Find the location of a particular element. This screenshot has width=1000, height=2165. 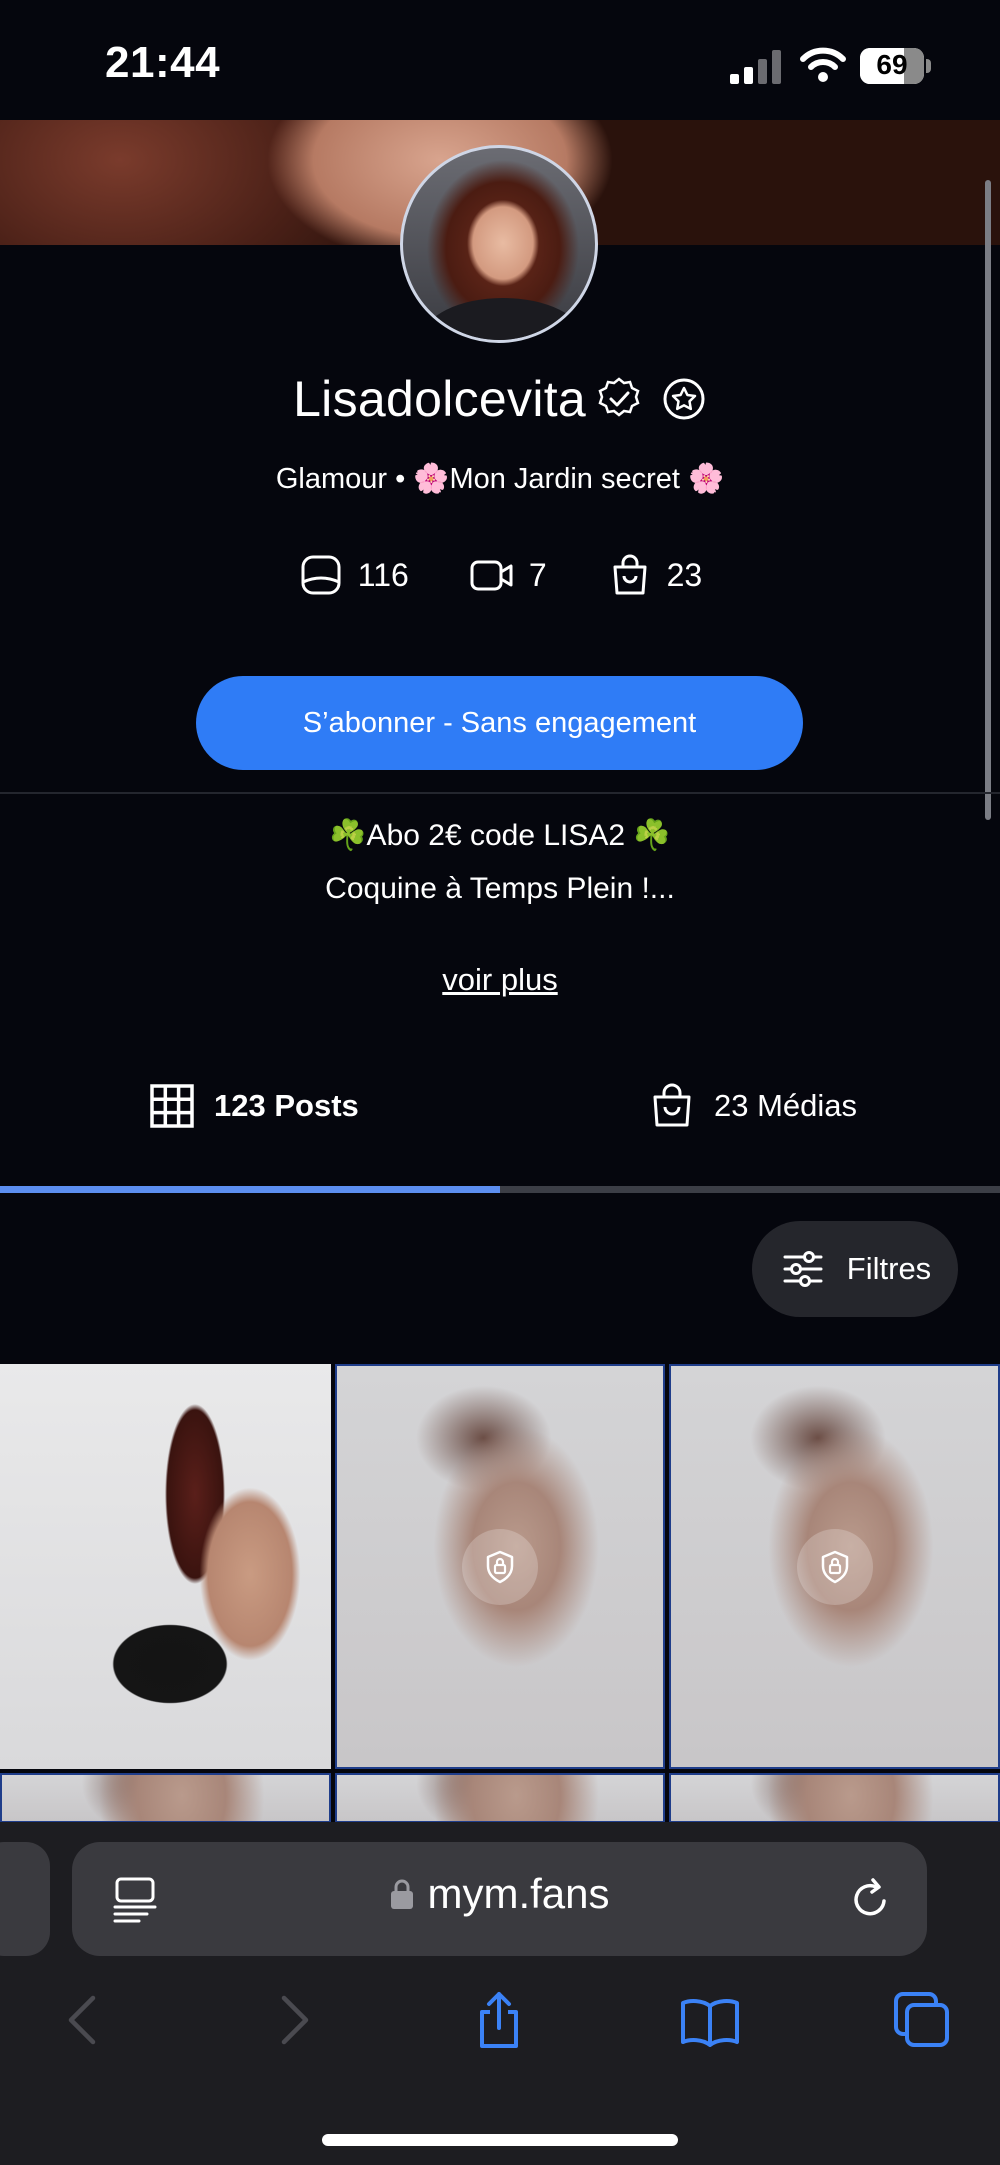

bio-line-1: ☘️Abo 2€ code LISA2 ☘️ is located at coordinates (500, 835).